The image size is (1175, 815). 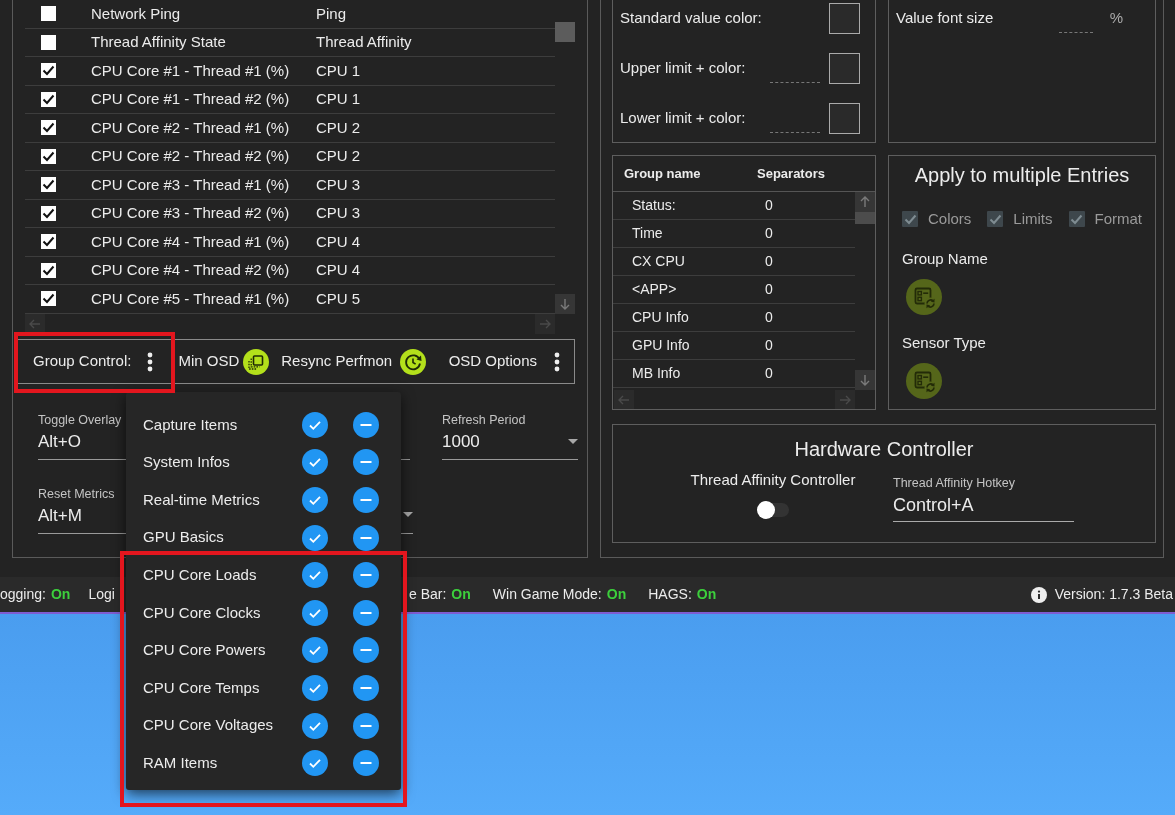 I want to click on setting-label: Upper limit + color:, so click(x=683, y=67).